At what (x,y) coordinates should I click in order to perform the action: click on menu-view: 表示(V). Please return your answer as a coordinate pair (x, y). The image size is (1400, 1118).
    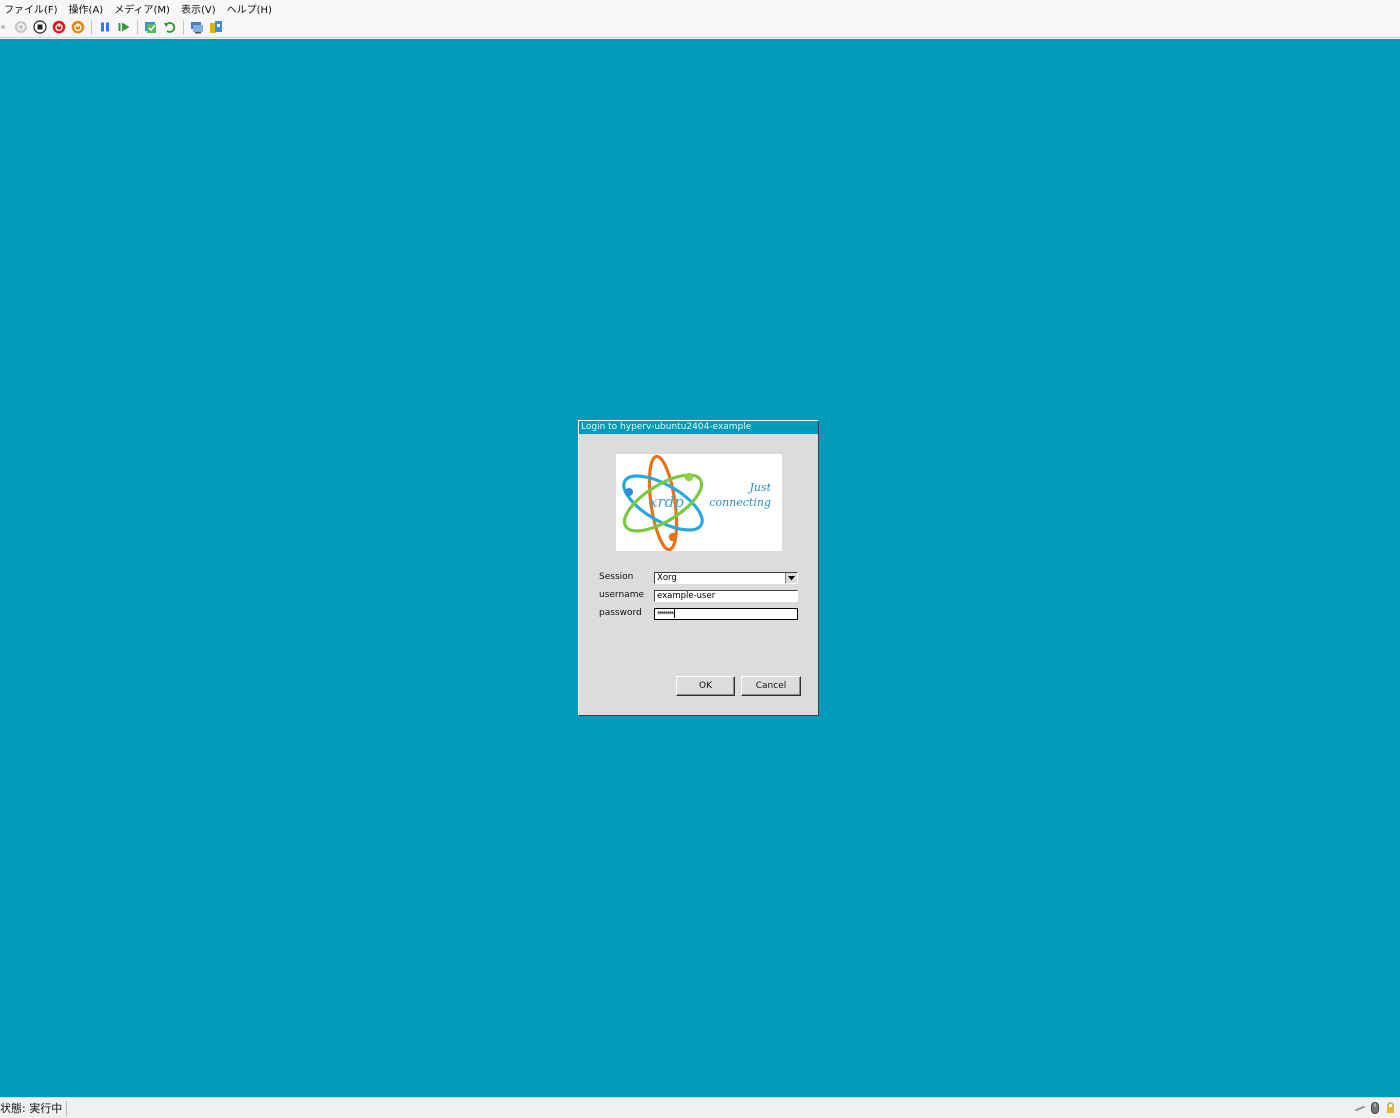
    Looking at the image, I should click on (200, 8).